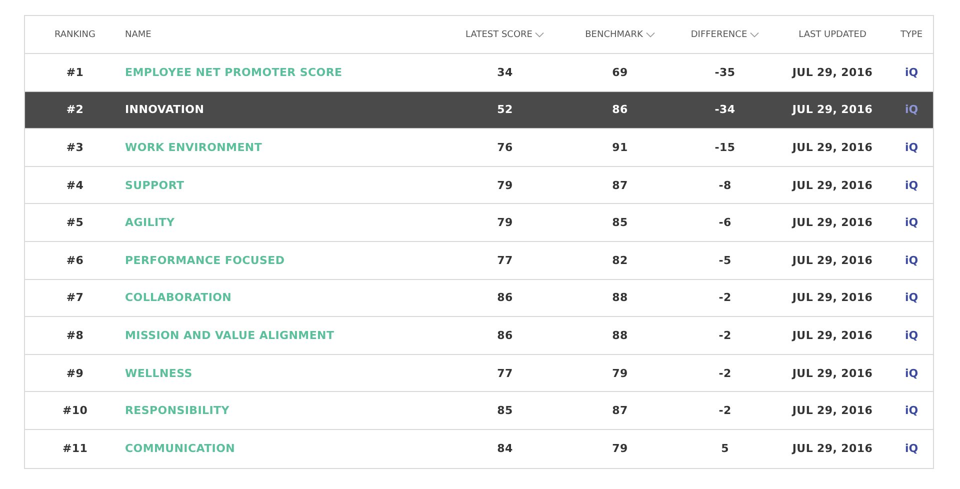 Image resolution: width=960 pixels, height=489 pixels. Describe the element at coordinates (505, 449) in the screenshot. I see `score-cell-text: 84` at that location.